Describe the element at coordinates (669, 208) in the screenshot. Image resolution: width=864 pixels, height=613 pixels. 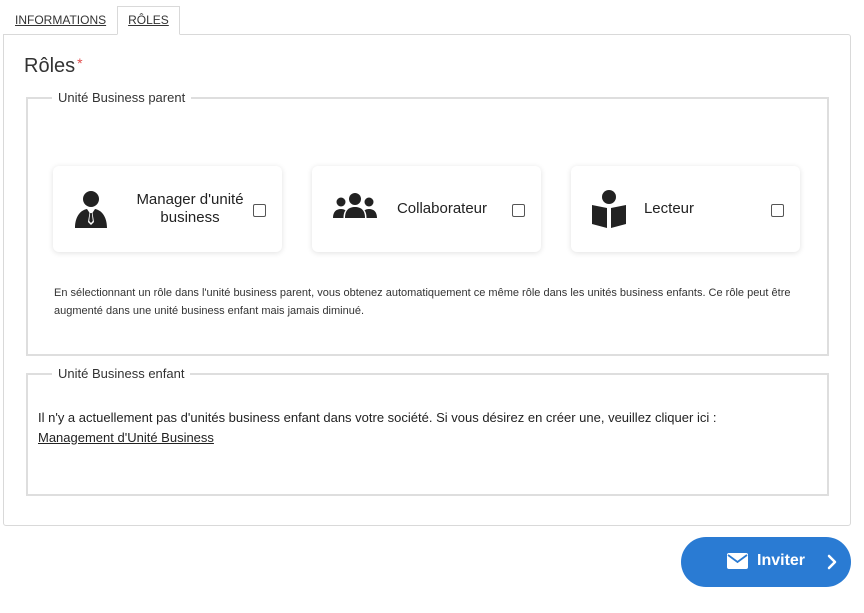
I see `role-label-lecteur: Lecteur` at that location.